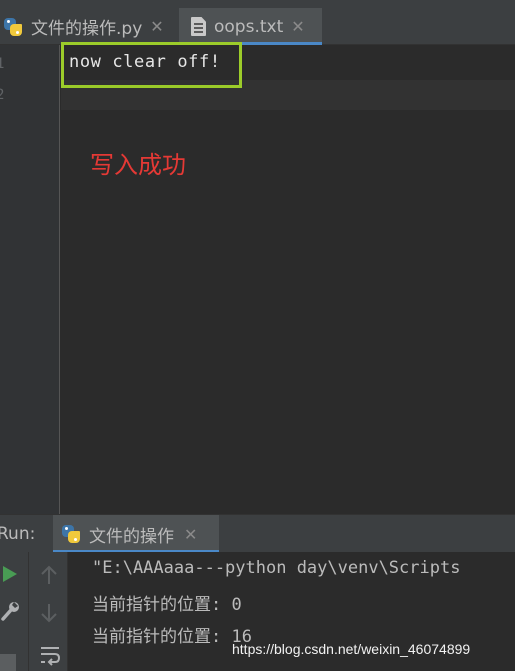 The width and height of the screenshot is (515, 671). I want to click on run-toolbar-primary, so click(14, 611).